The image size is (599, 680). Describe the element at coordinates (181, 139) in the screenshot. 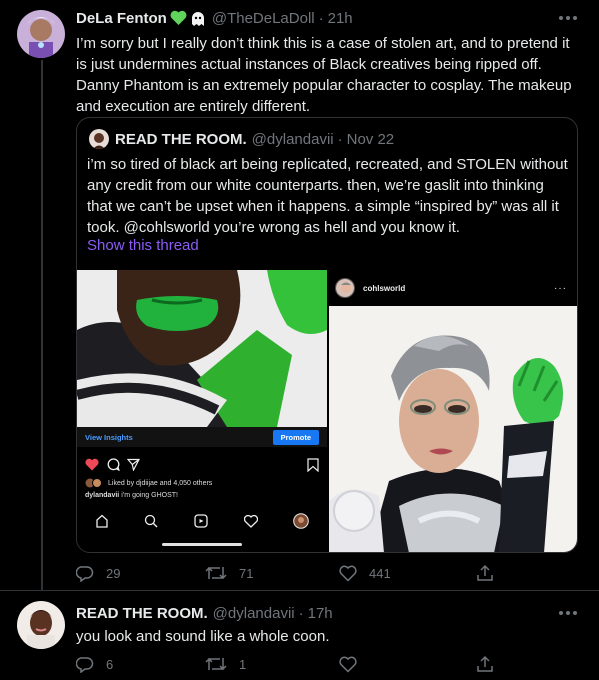

I see `quote-display-name: READ THE ROOM.` at that location.